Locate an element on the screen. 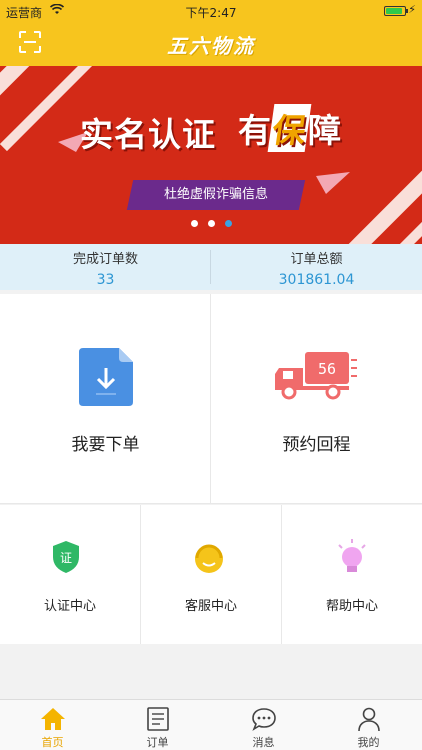  order-stats: 完成订单数 33 订单总额 301861.04 is located at coordinates (211, 267).